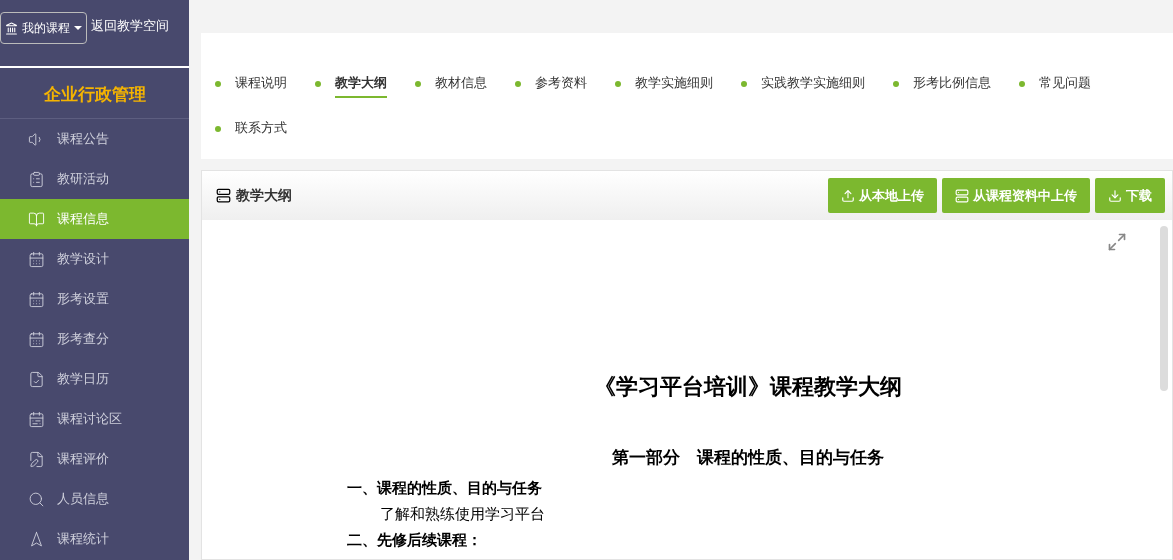  I want to click on sidebar-item: 课程公告, so click(94, 139).